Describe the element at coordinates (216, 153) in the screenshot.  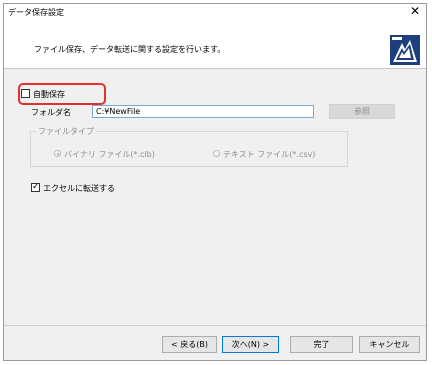
I see `radio-text` at that location.